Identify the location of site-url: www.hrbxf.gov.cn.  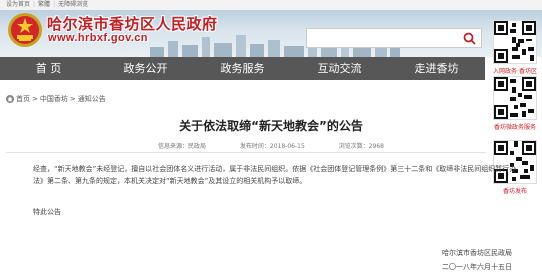
(98, 38).